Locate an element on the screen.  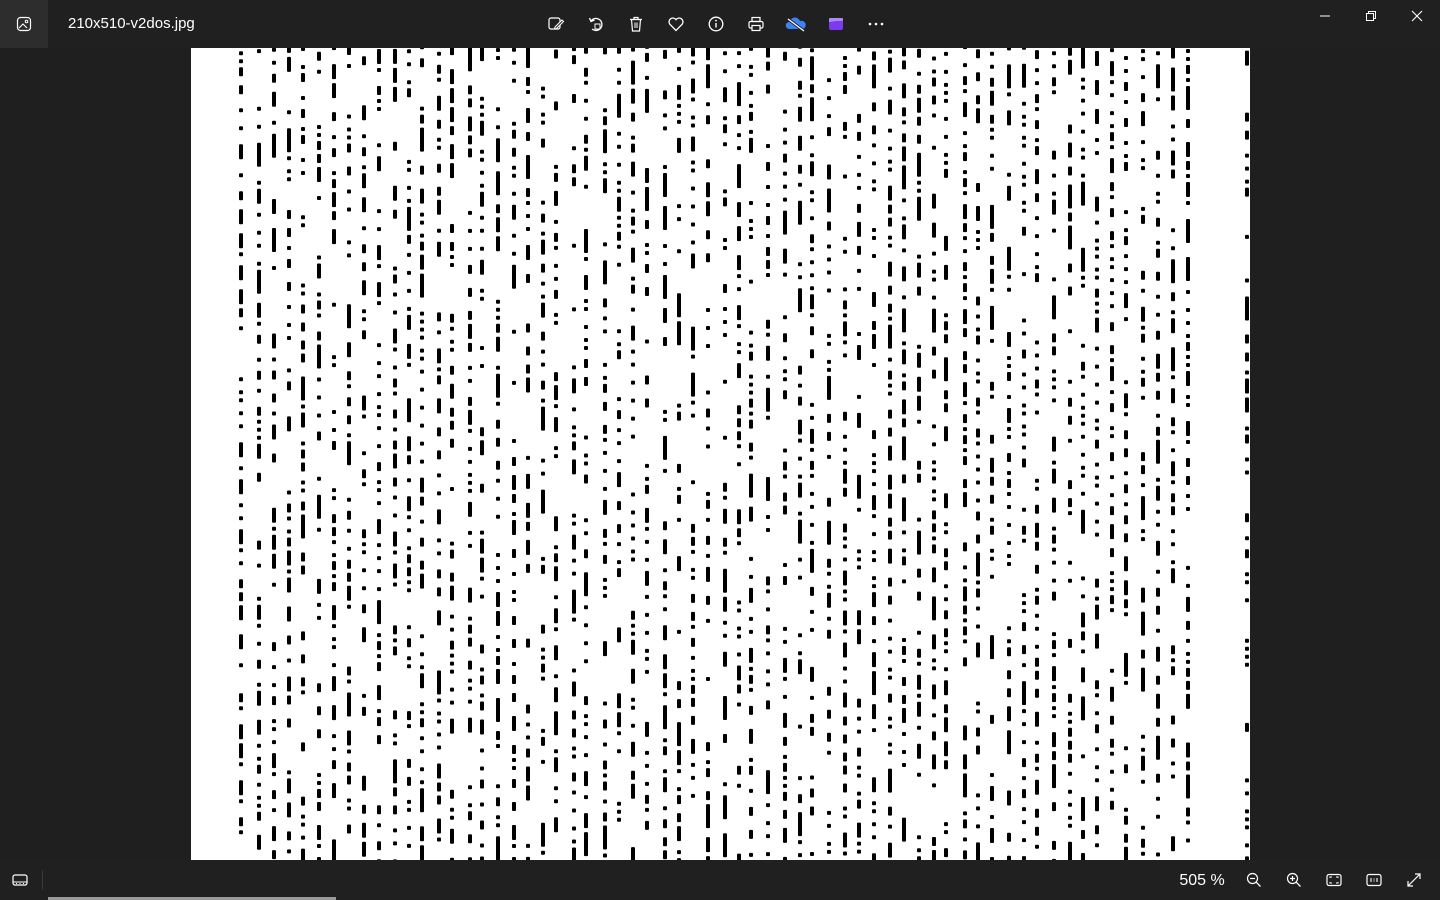
fullscreen-button is located at coordinates (1414, 880).